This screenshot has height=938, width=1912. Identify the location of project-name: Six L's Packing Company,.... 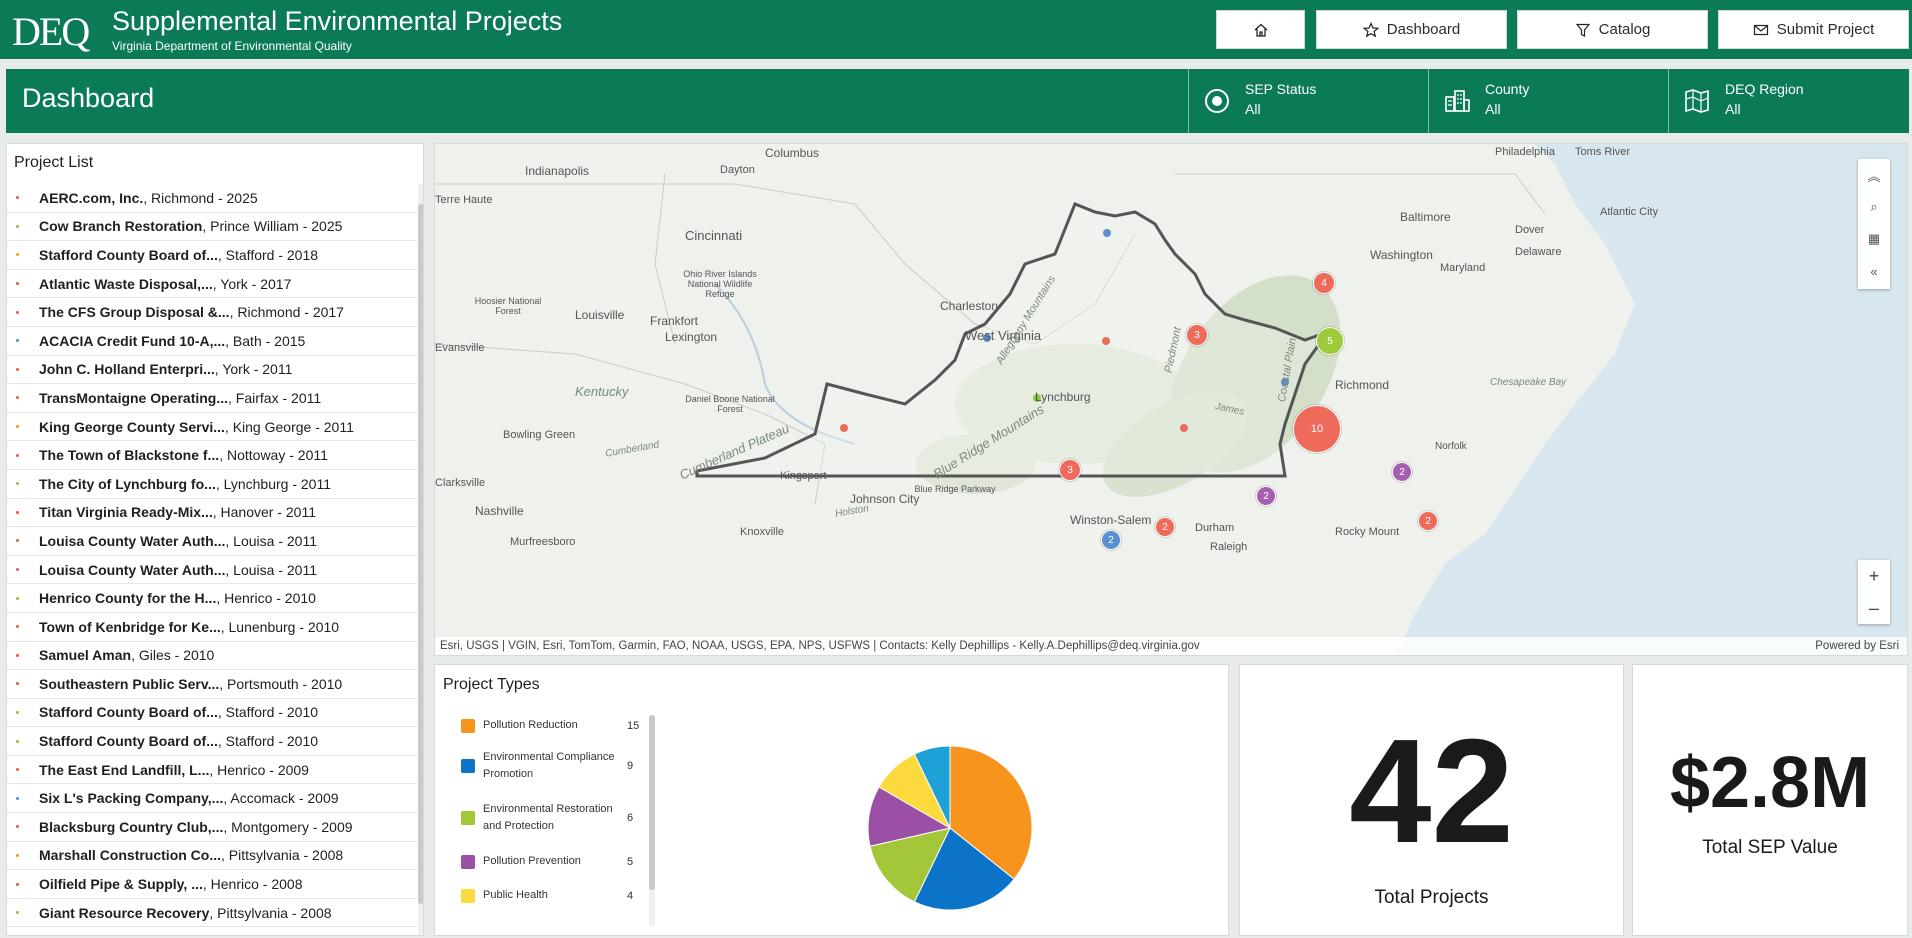
(131, 798).